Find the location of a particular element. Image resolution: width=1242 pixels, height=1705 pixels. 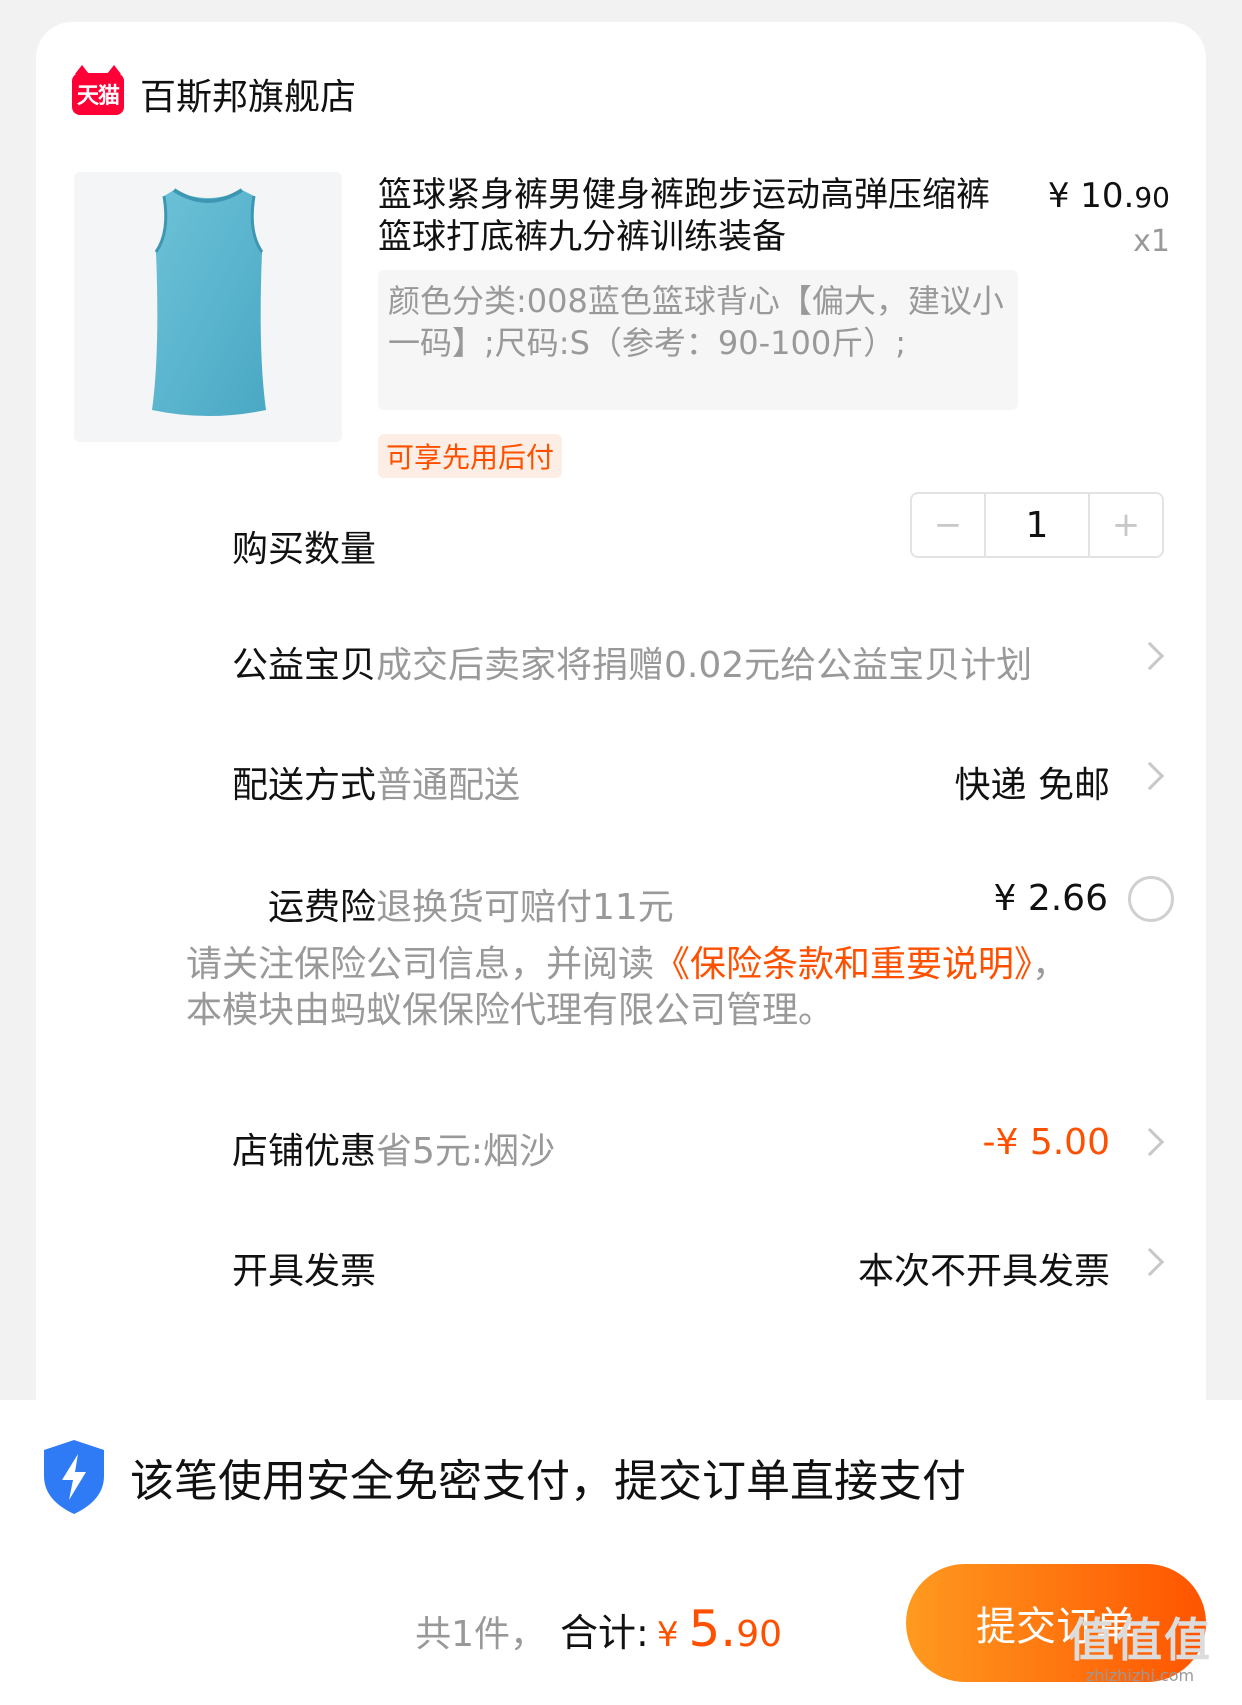

tmall-logo-icon: 天猫 is located at coordinates (98, 90).